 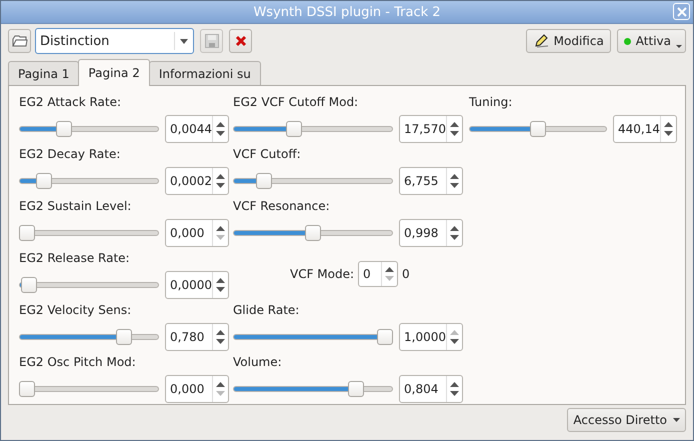 I want to click on close-icon, so click(x=681, y=11).